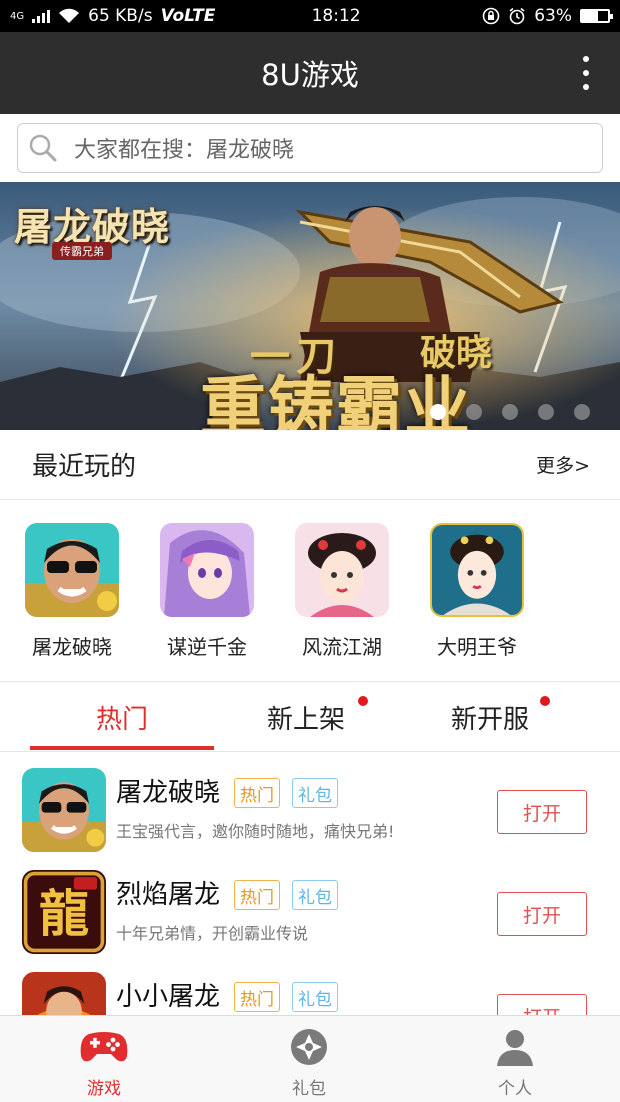 Image resolution: width=620 pixels, height=1102 pixels. I want to click on tab-label: 热门, so click(121, 719).